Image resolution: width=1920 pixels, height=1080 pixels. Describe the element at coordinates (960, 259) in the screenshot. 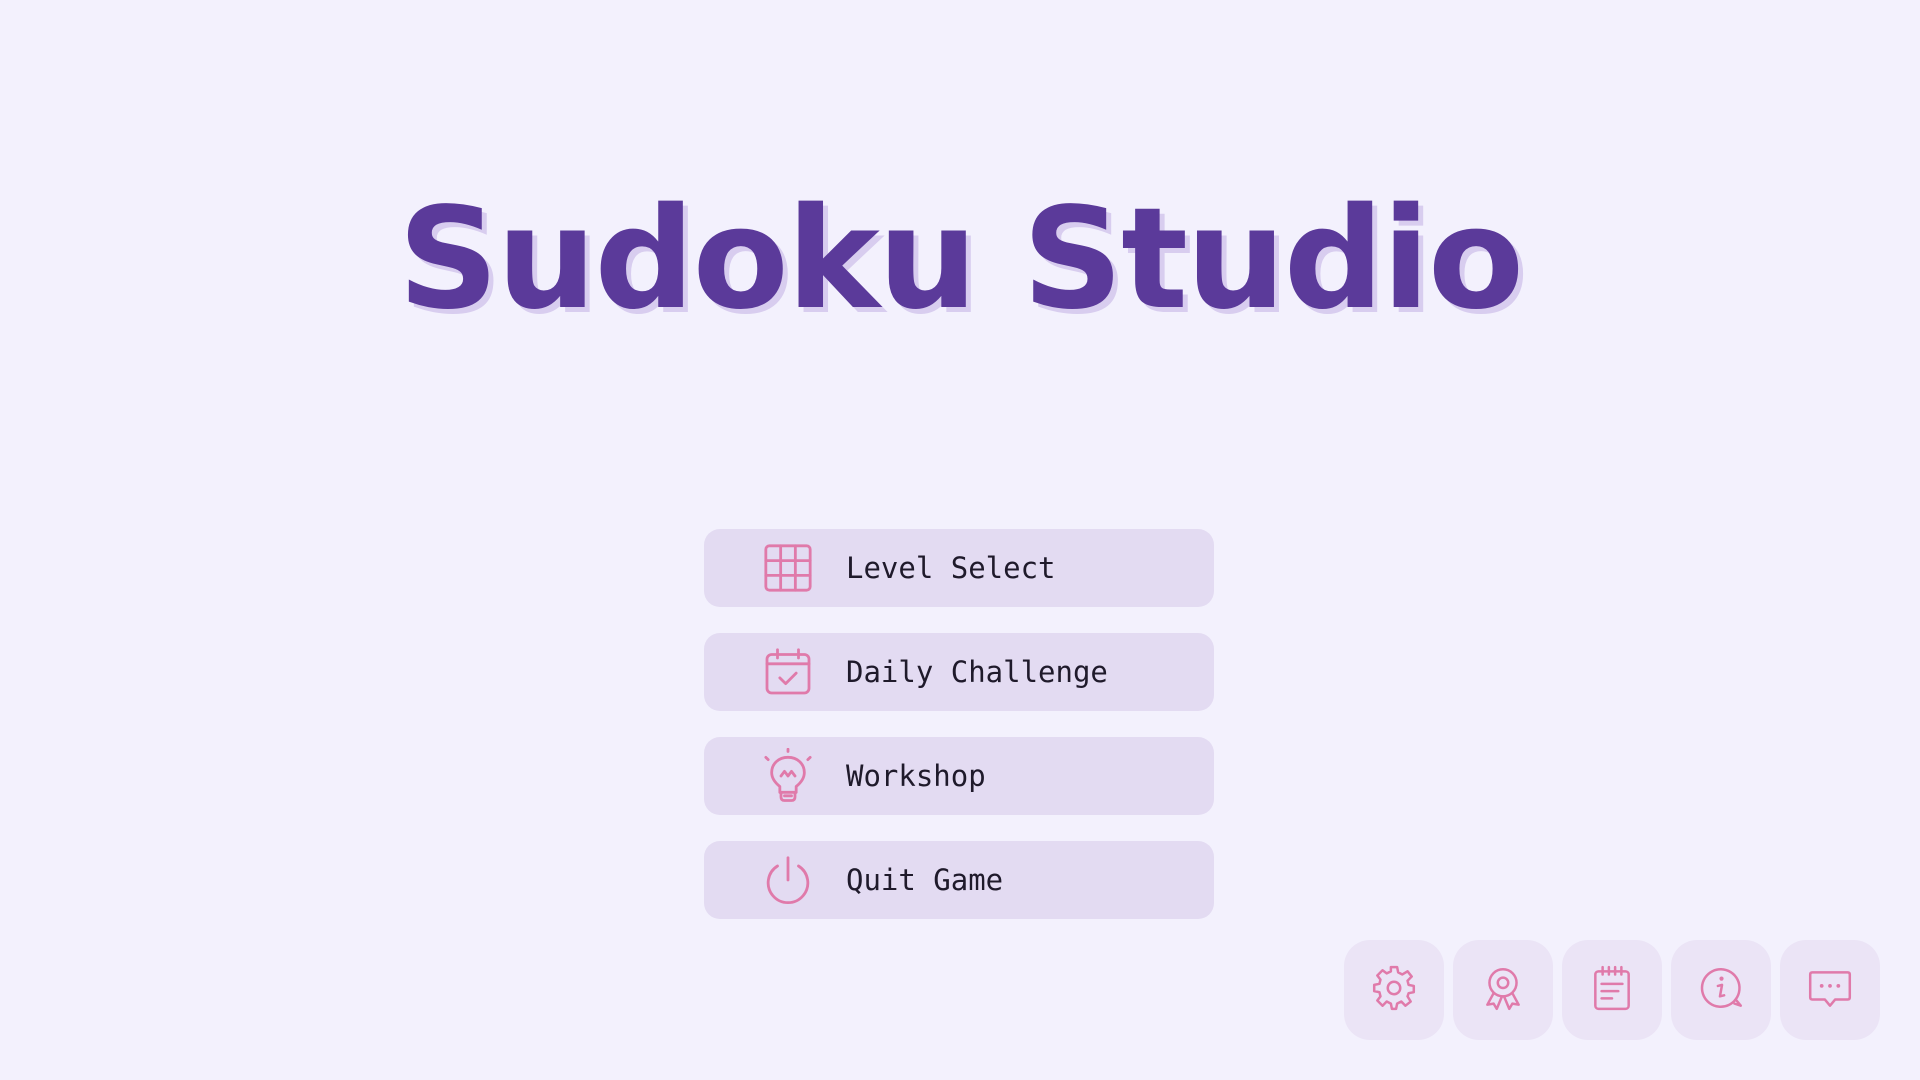

I see `game-title: Sudoku Studio` at that location.